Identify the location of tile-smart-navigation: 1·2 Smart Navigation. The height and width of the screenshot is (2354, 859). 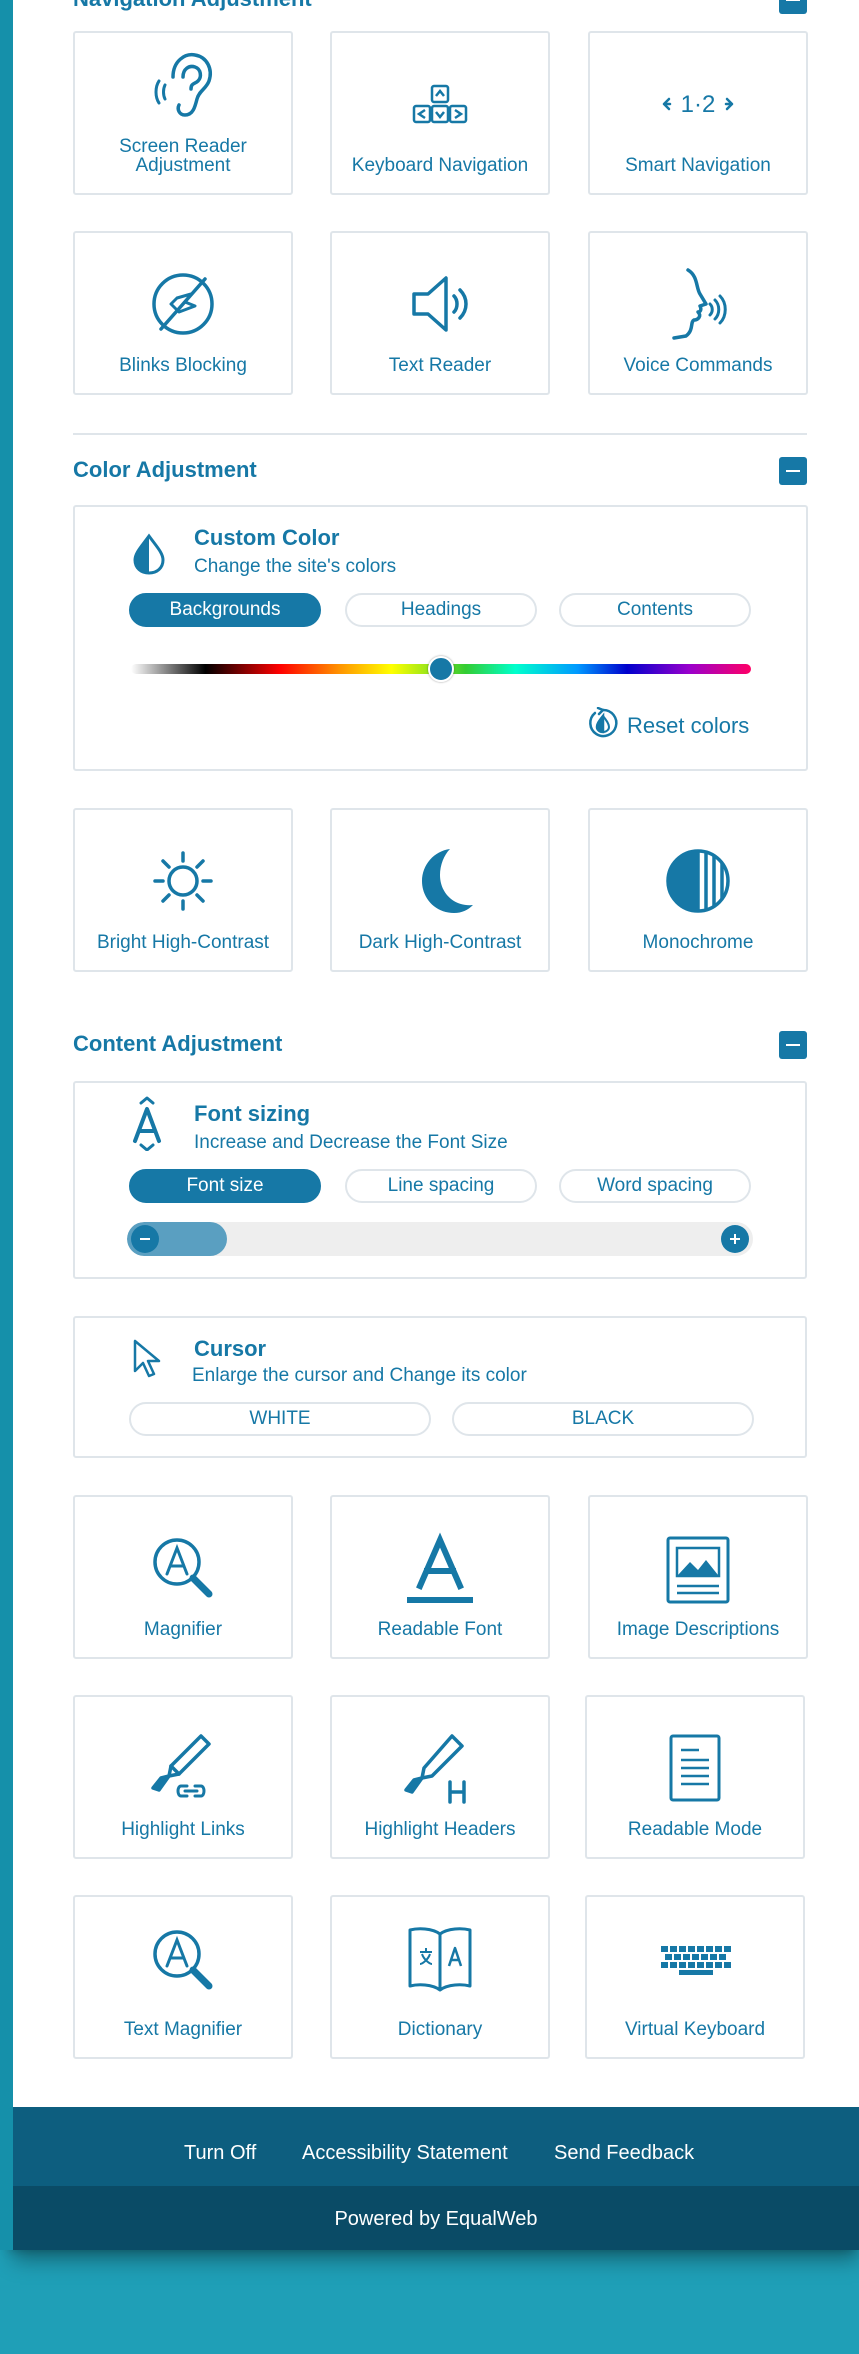
(698, 113).